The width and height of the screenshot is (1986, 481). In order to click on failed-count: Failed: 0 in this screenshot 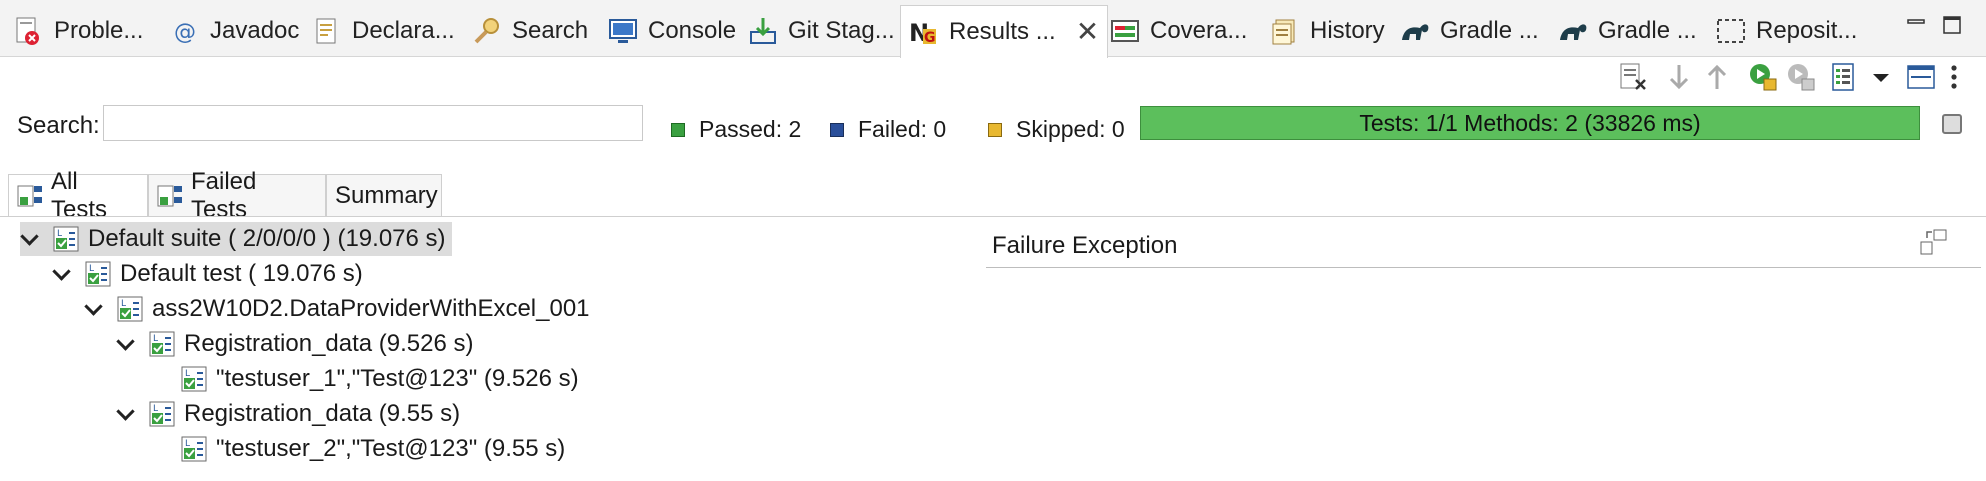, I will do `click(888, 129)`.